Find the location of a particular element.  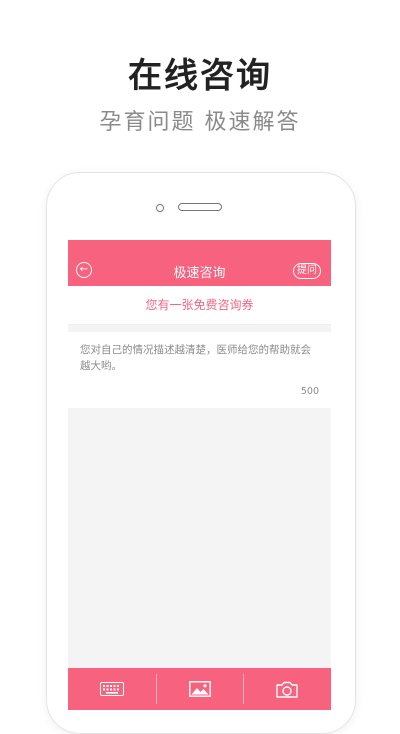

question-placeholder: 您对自己的情况描述越清楚，医师给您的帮助就会越大哟。 is located at coordinates (195, 358).